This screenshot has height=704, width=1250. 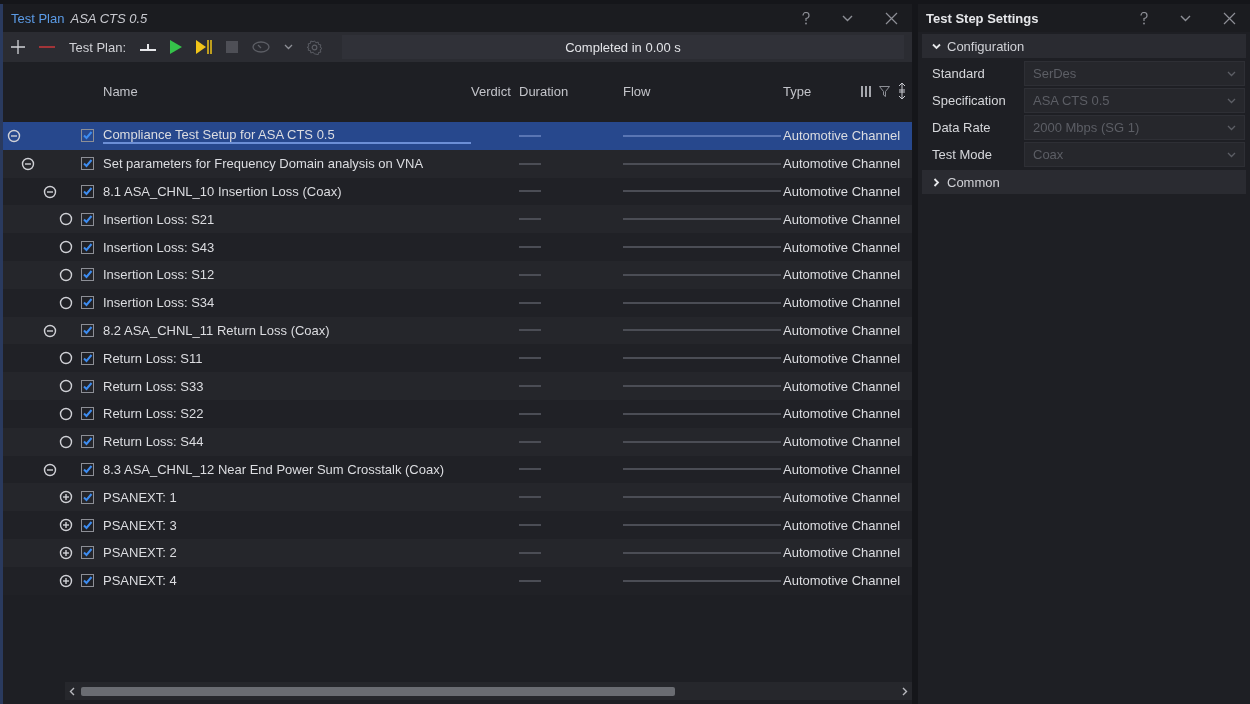 I want to click on status-bar: Completed in 0.00 s, so click(x=623, y=47).